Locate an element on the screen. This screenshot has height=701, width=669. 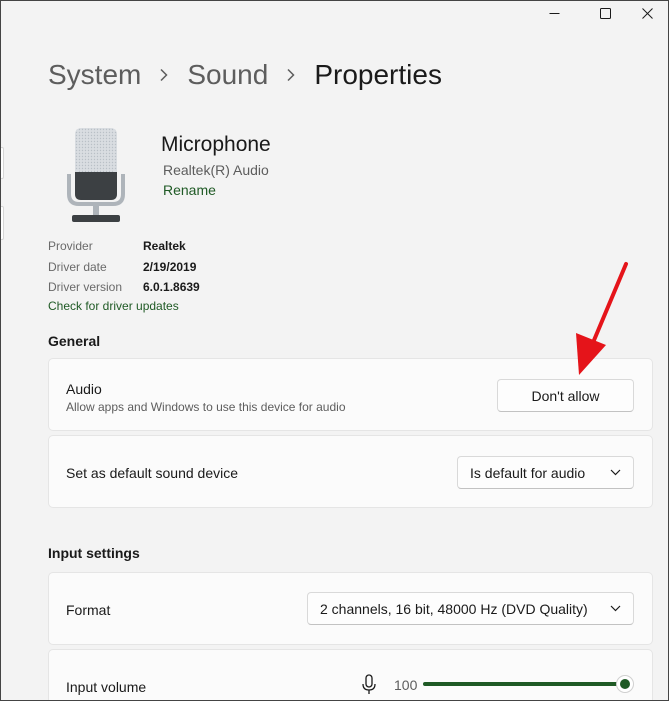
maximize-button is located at coordinates (605, 13).